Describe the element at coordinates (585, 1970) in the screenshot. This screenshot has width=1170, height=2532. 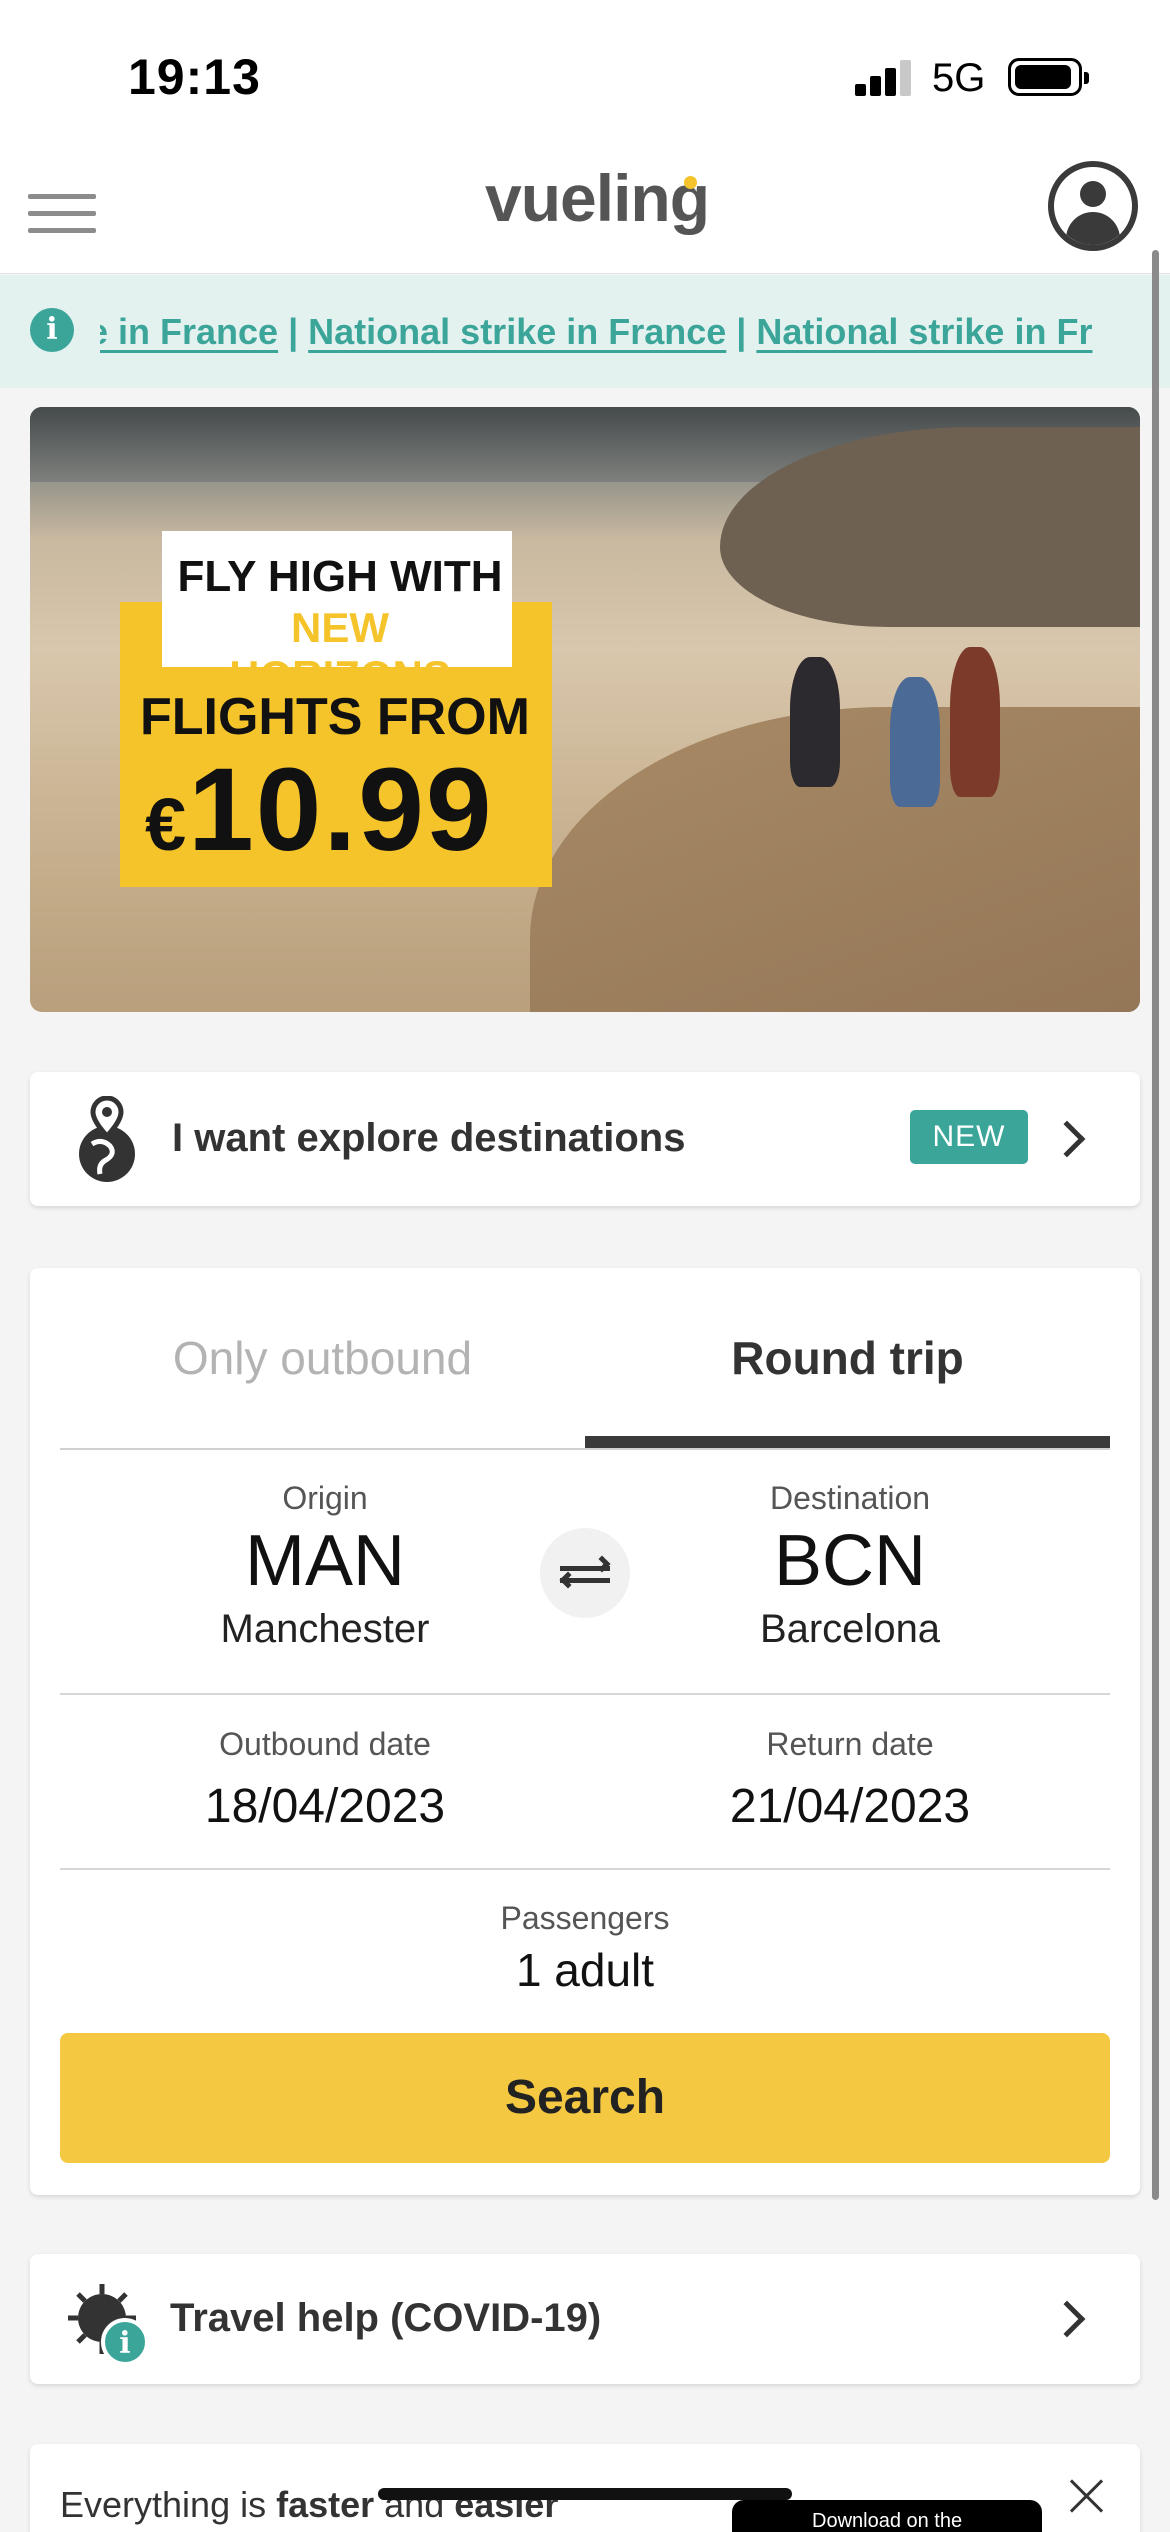
I see `passengers-value: 1 adult` at that location.